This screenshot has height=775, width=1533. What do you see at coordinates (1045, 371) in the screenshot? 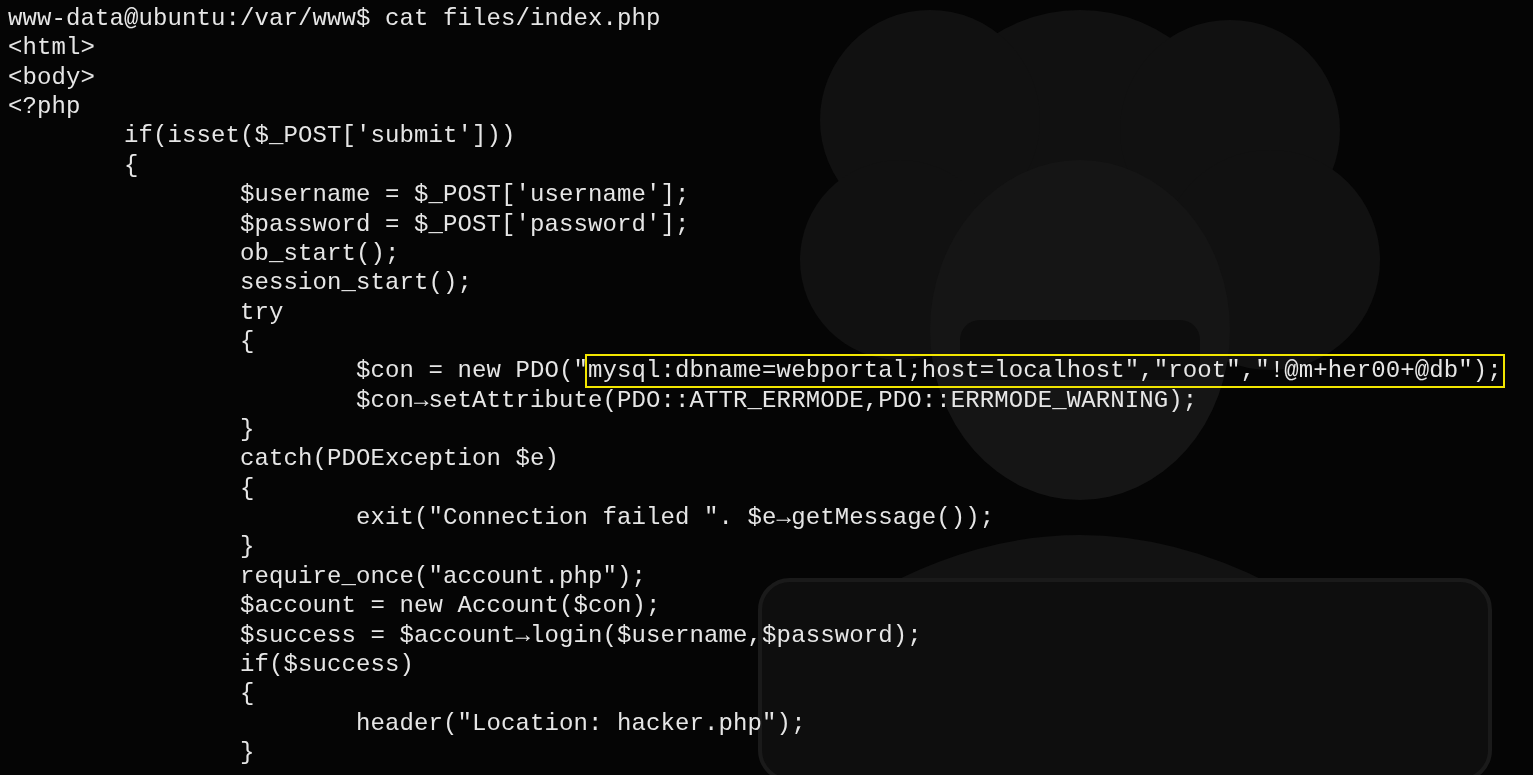
I see `highlighted-credentials: mysql:dbname=webportal;host=localhost","root","!@m+her00+@db");` at bounding box center [1045, 371].